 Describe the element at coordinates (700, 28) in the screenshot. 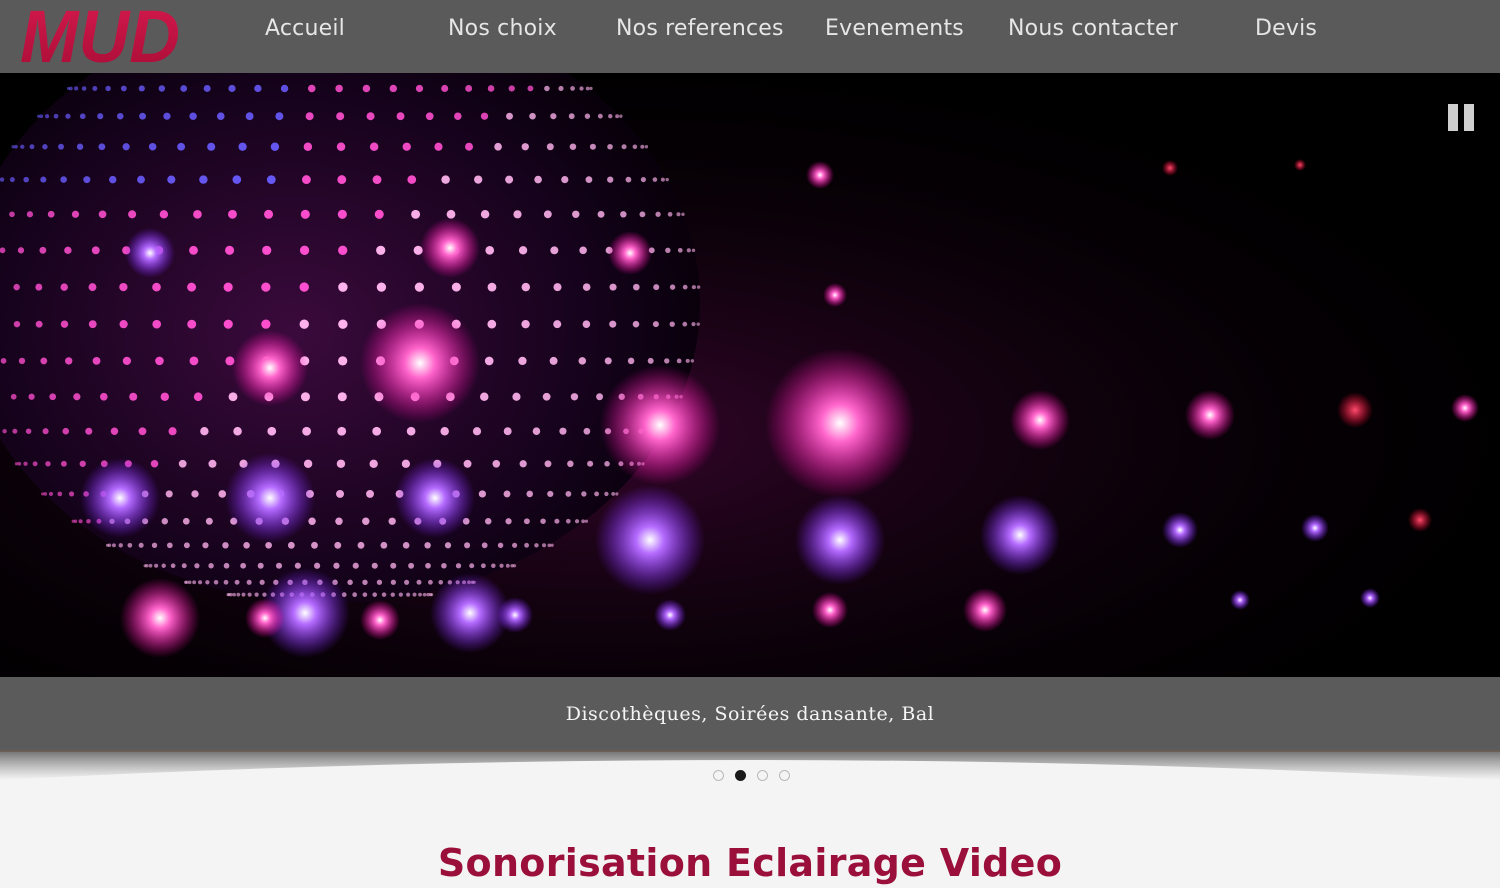

I see `nav-item-nos-references: Nos references` at that location.